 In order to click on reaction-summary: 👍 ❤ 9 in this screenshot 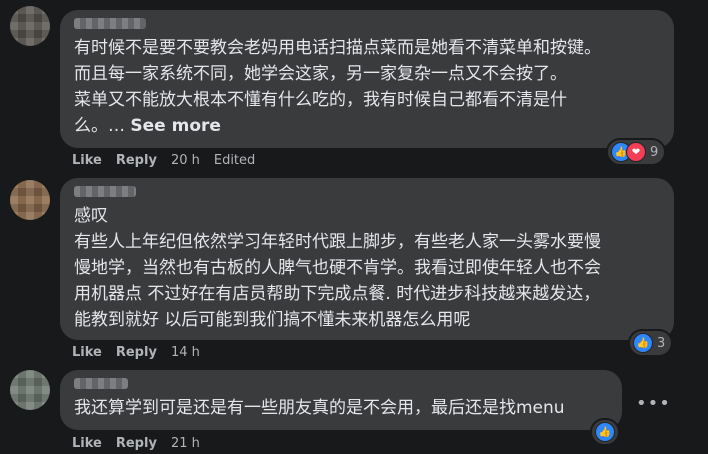, I will do `click(636, 152)`.